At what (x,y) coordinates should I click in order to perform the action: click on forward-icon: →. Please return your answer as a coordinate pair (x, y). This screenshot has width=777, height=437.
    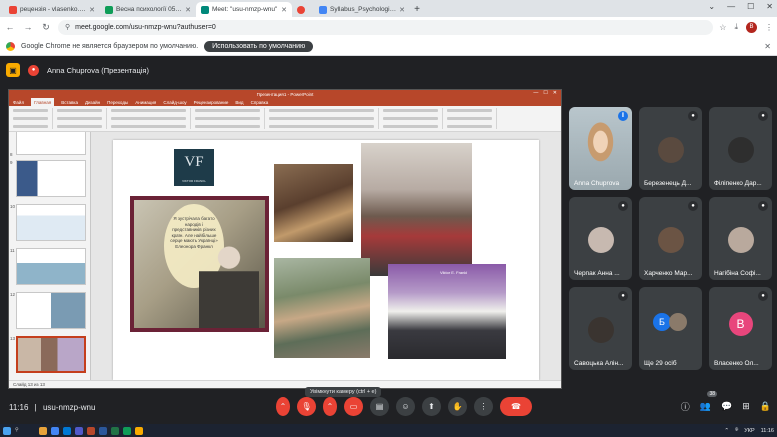
    Looking at the image, I should click on (28, 27).